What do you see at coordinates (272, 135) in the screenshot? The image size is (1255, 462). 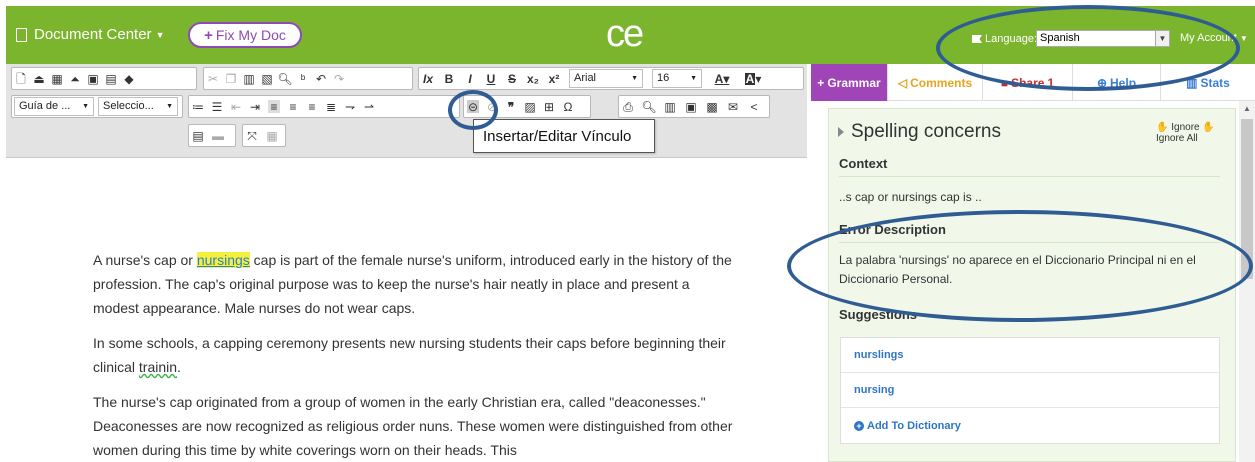 I see `blocks-icon: ▦` at bounding box center [272, 135].